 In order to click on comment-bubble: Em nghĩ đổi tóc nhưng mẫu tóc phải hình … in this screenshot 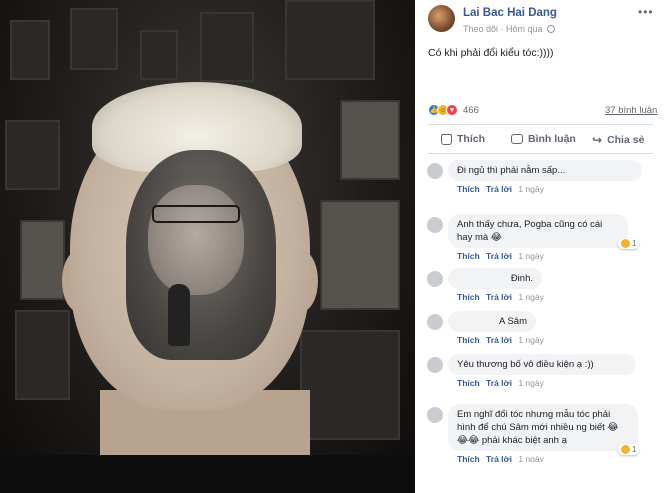, I will do `click(543, 427)`.